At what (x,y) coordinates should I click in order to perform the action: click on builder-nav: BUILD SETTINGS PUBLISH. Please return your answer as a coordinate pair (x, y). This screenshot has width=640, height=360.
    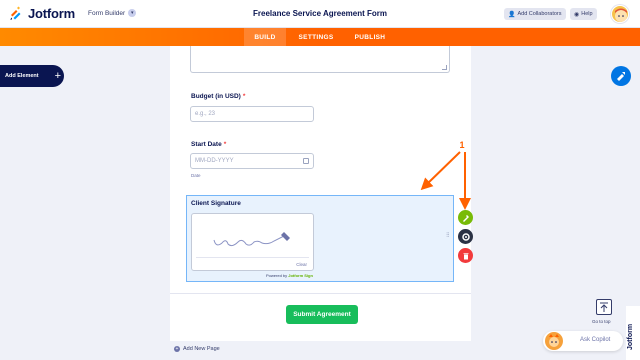
    Looking at the image, I should click on (320, 37).